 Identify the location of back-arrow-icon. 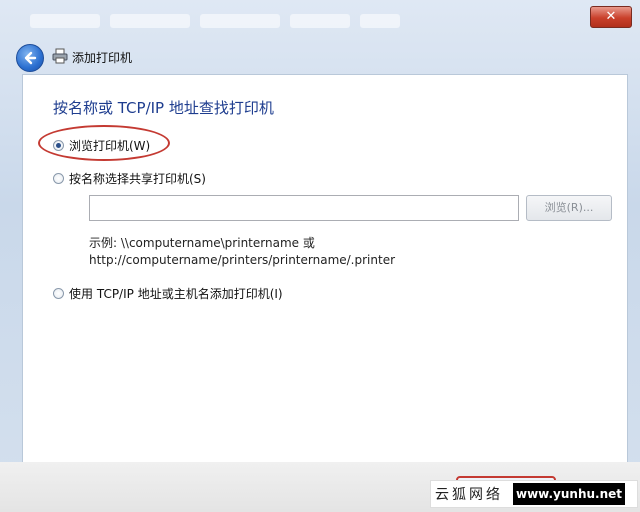
(30, 58).